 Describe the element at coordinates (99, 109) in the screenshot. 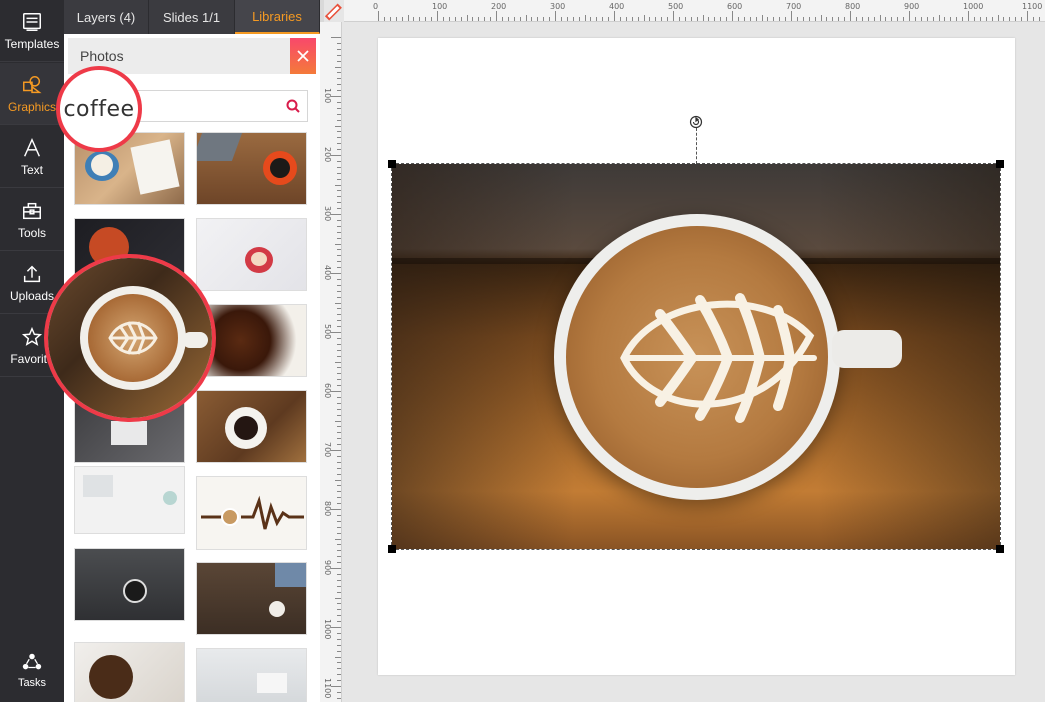

I see `search-term-callout: coffee` at that location.